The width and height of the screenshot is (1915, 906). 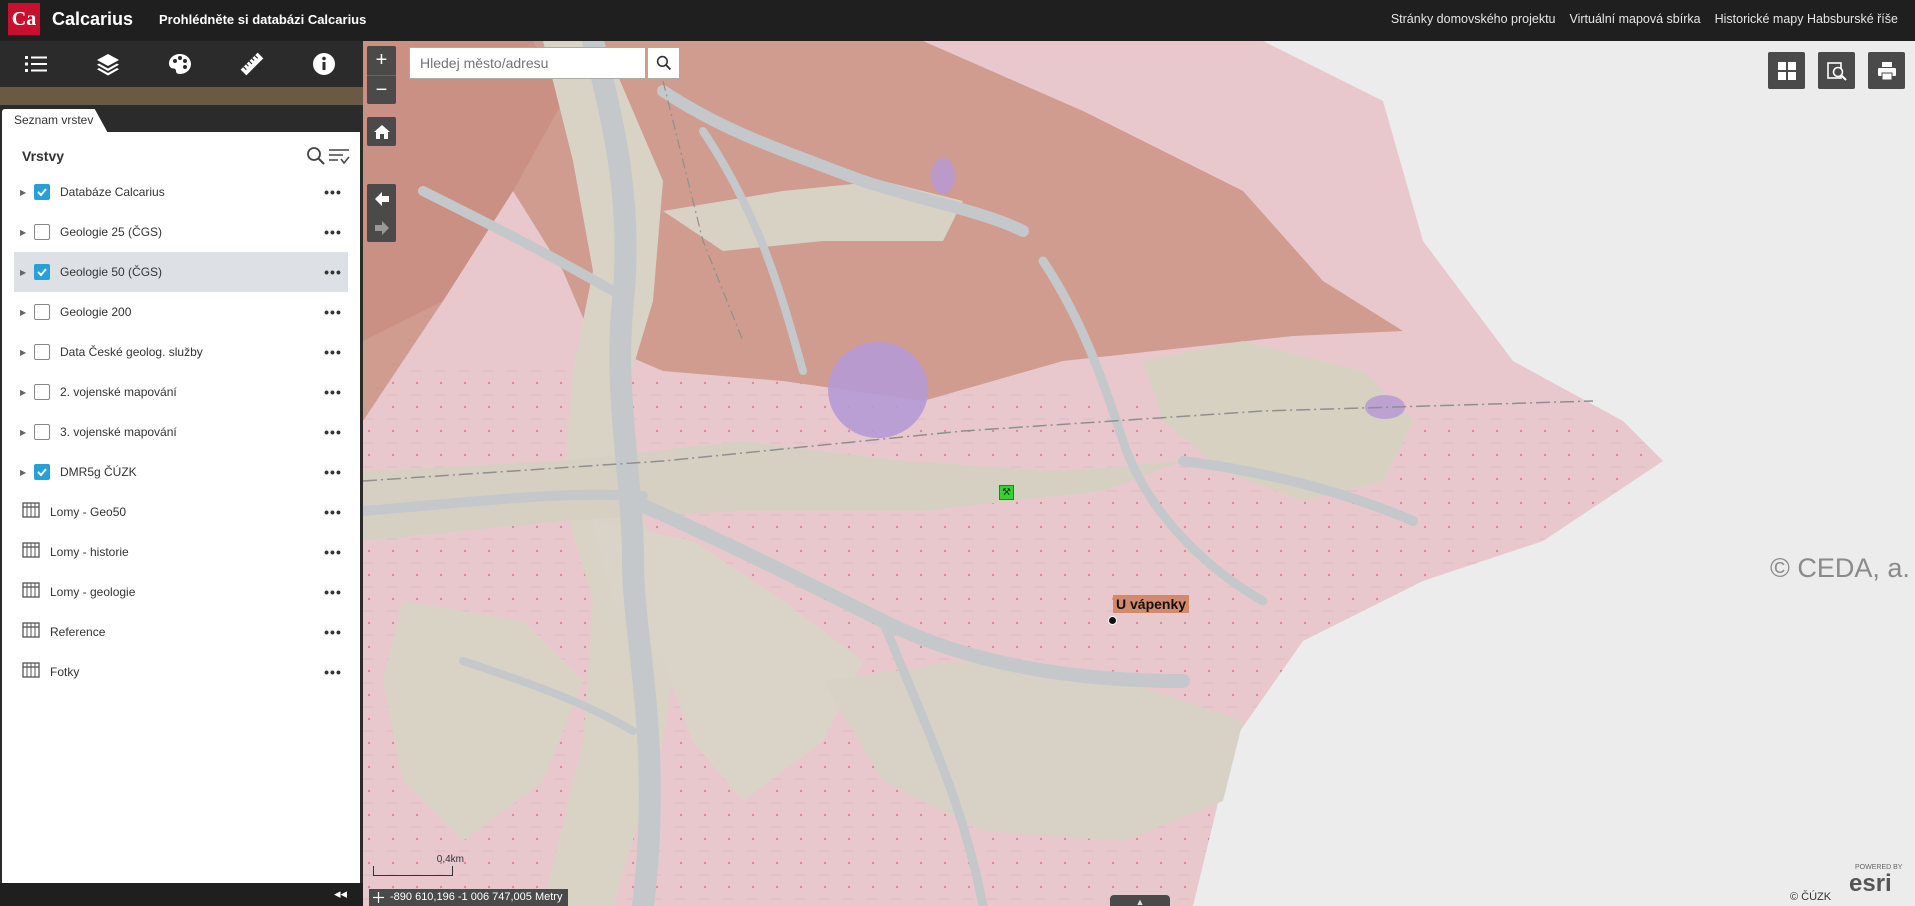 What do you see at coordinates (78, 632) in the screenshot?
I see `layer-label: Reference` at bounding box center [78, 632].